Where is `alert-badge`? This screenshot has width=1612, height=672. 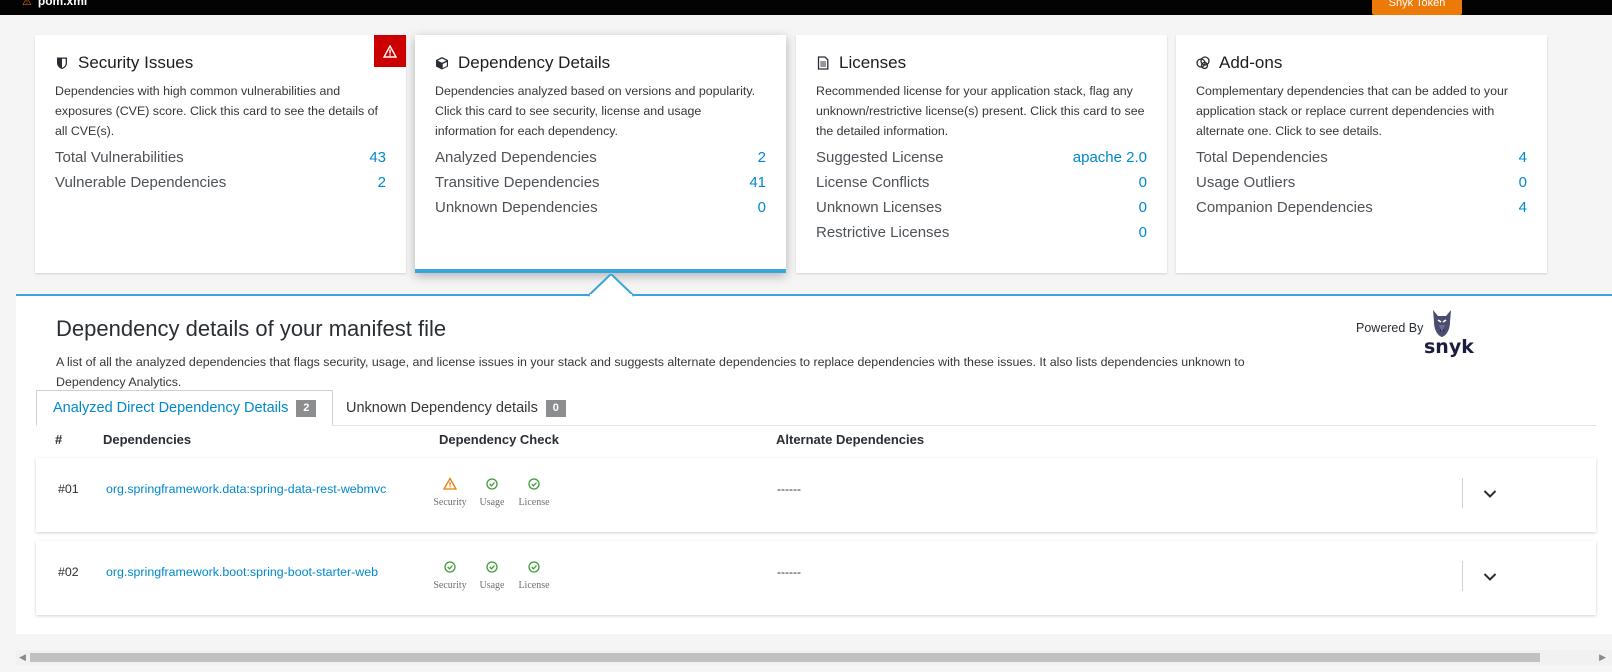
alert-badge is located at coordinates (390, 51).